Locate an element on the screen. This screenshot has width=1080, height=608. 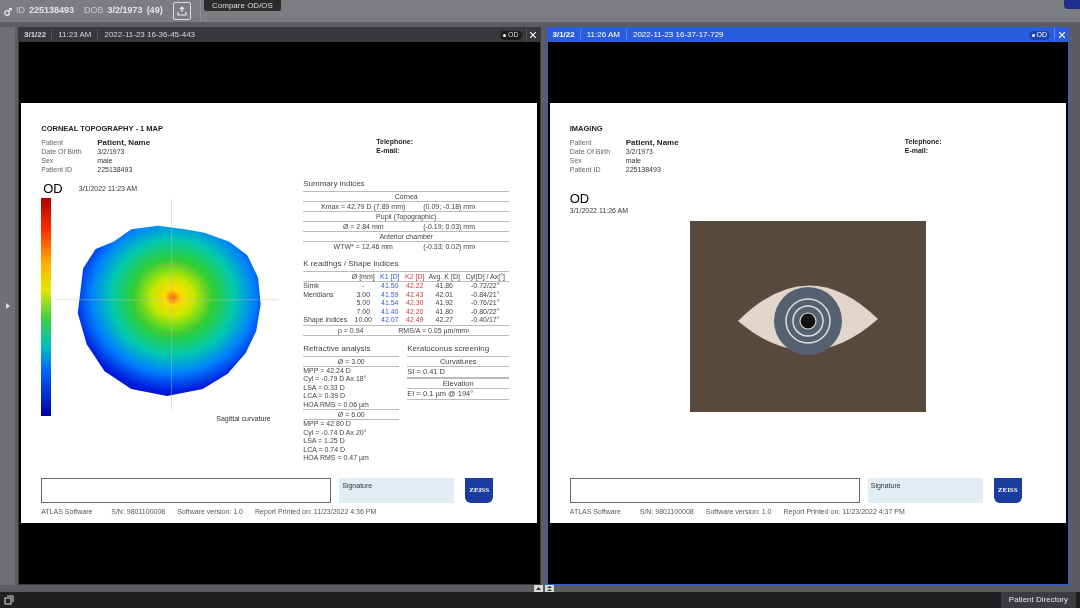
patient-directory-button: Patient Directory is located at coordinates (1038, 600).